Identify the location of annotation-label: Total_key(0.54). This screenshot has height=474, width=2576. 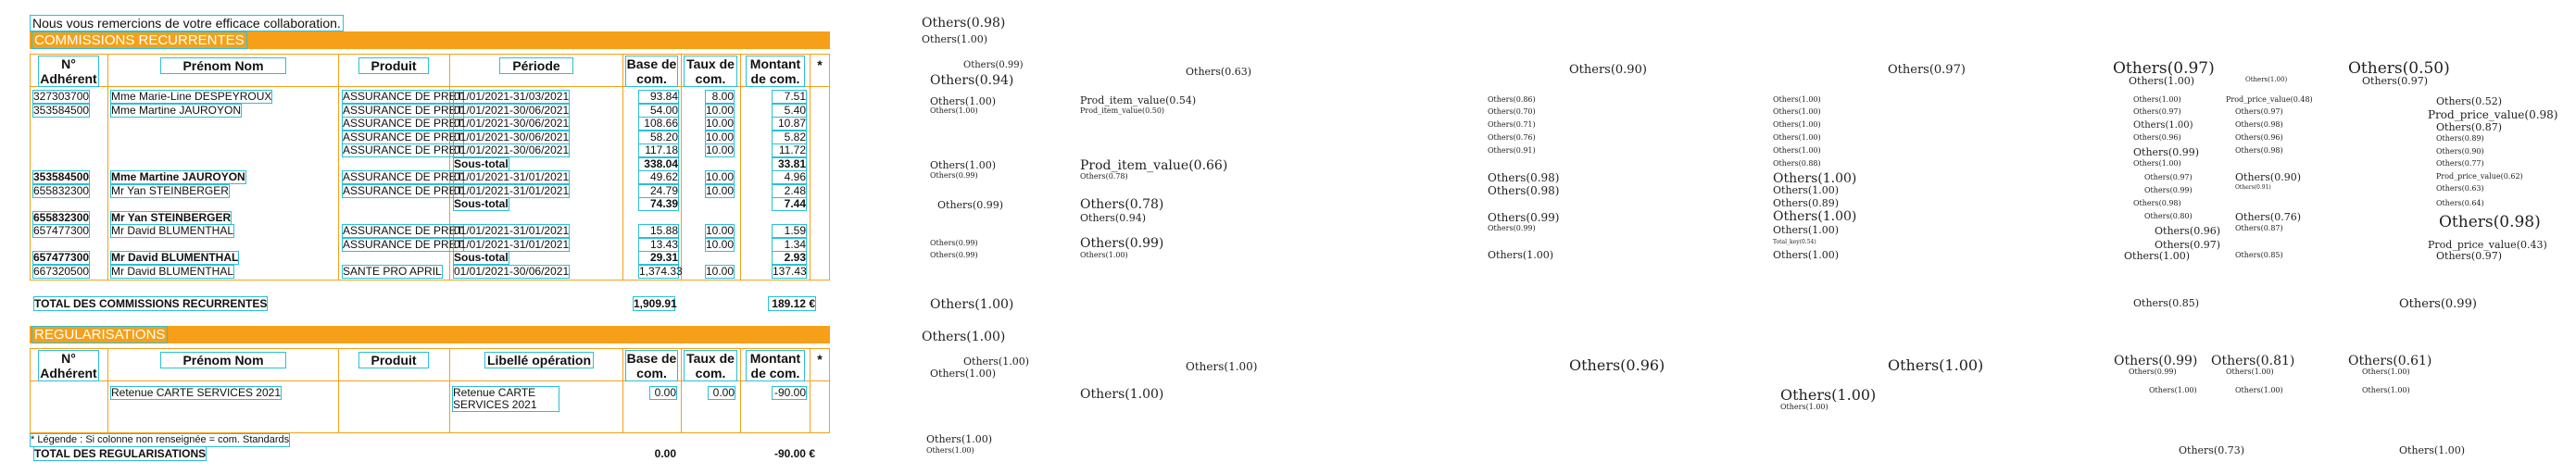
(1794, 242).